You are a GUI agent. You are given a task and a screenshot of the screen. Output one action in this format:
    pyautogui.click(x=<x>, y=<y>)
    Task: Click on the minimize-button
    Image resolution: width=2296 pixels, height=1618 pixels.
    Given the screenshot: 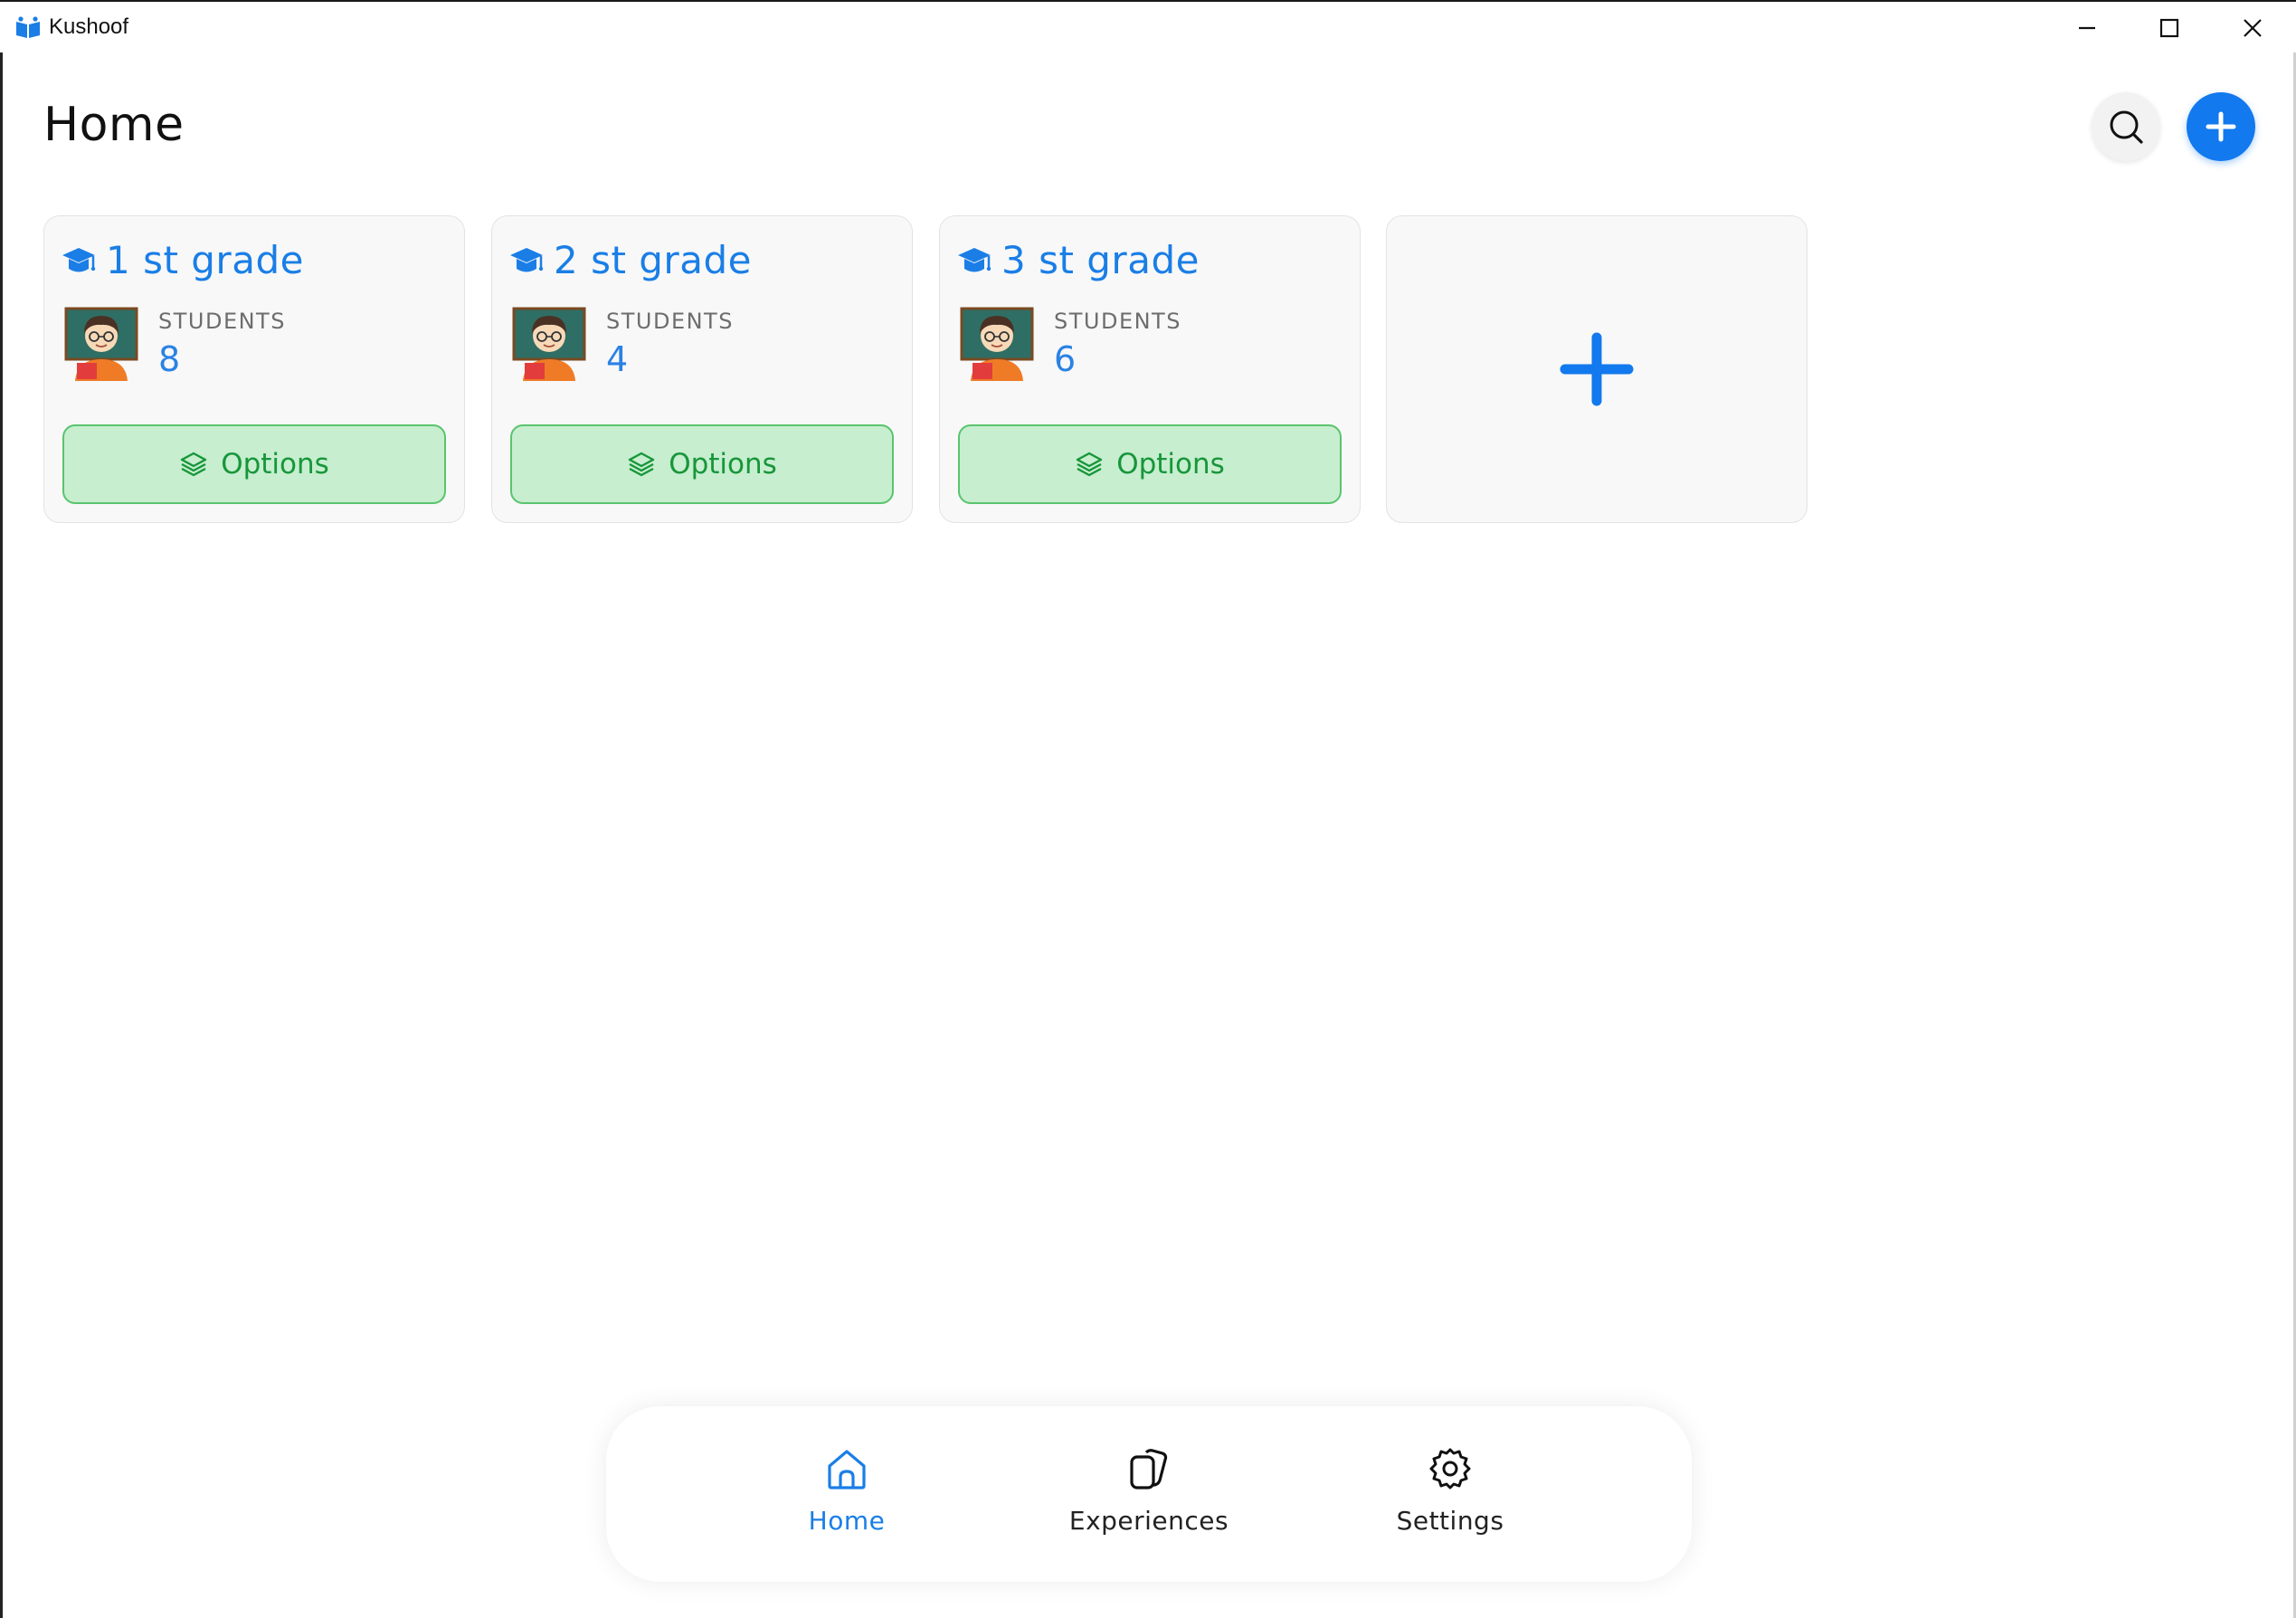 What is the action you would take?
    pyautogui.click(x=2087, y=28)
    